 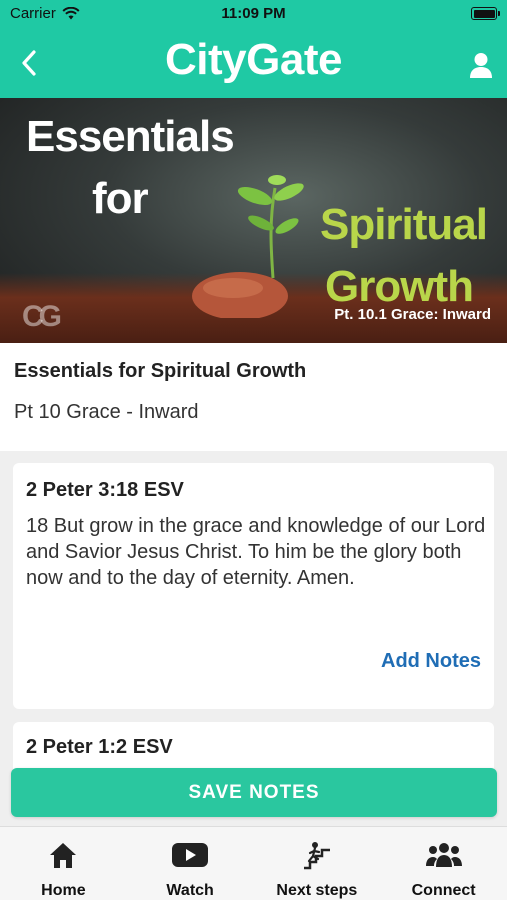 What do you see at coordinates (431, 661) in the screenshot?
I see `add-notes-button: Add Notes` at bounding box center [431, 661].